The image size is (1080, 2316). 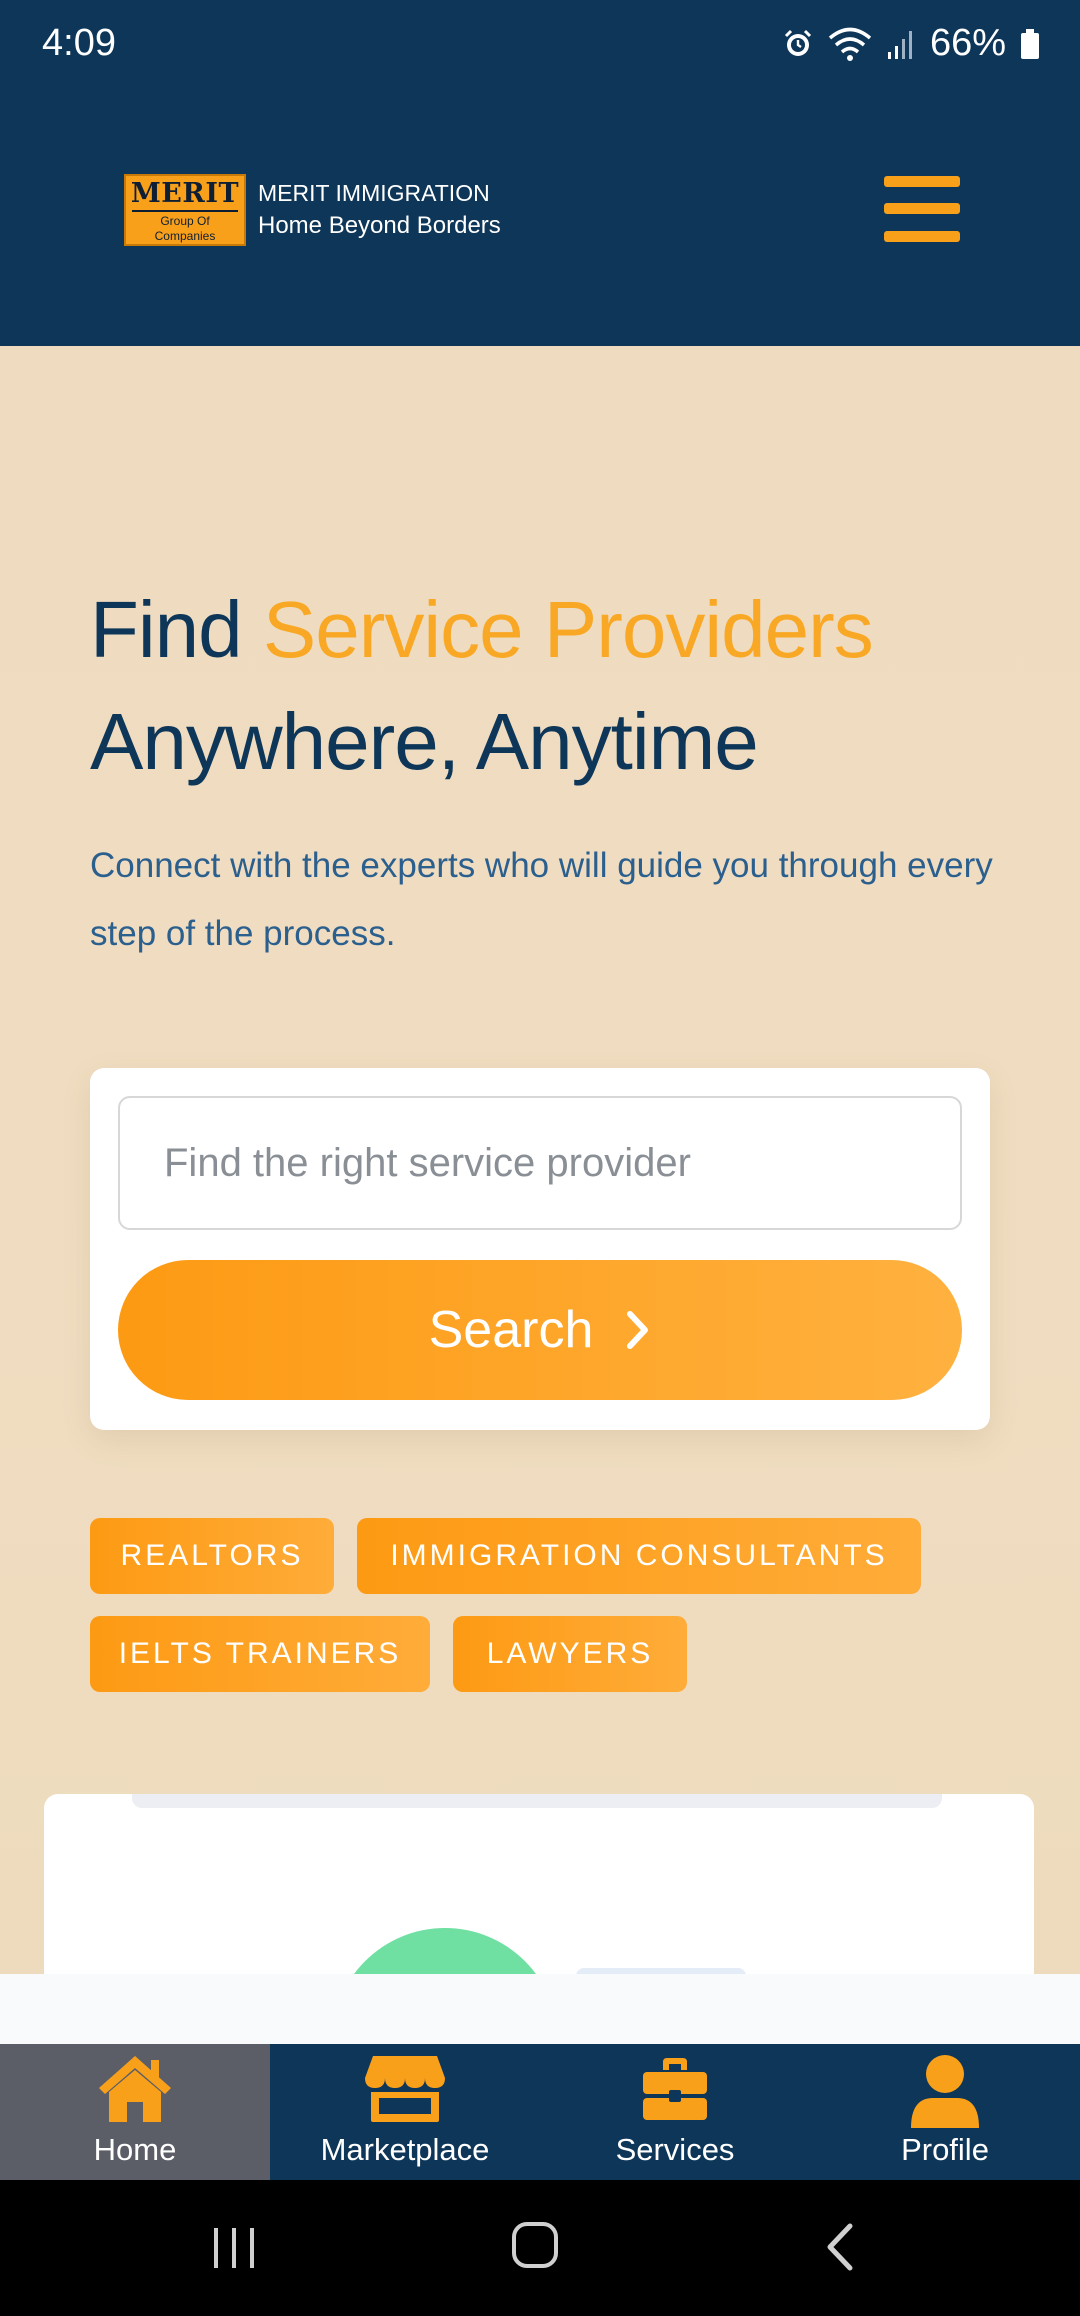 What do you see at coordinates (639, 1556) in the screenshot?
I see `chip-immigration-consultants: IMMIGRATION CONSULTANTS` at bounding box center [639, 1556].